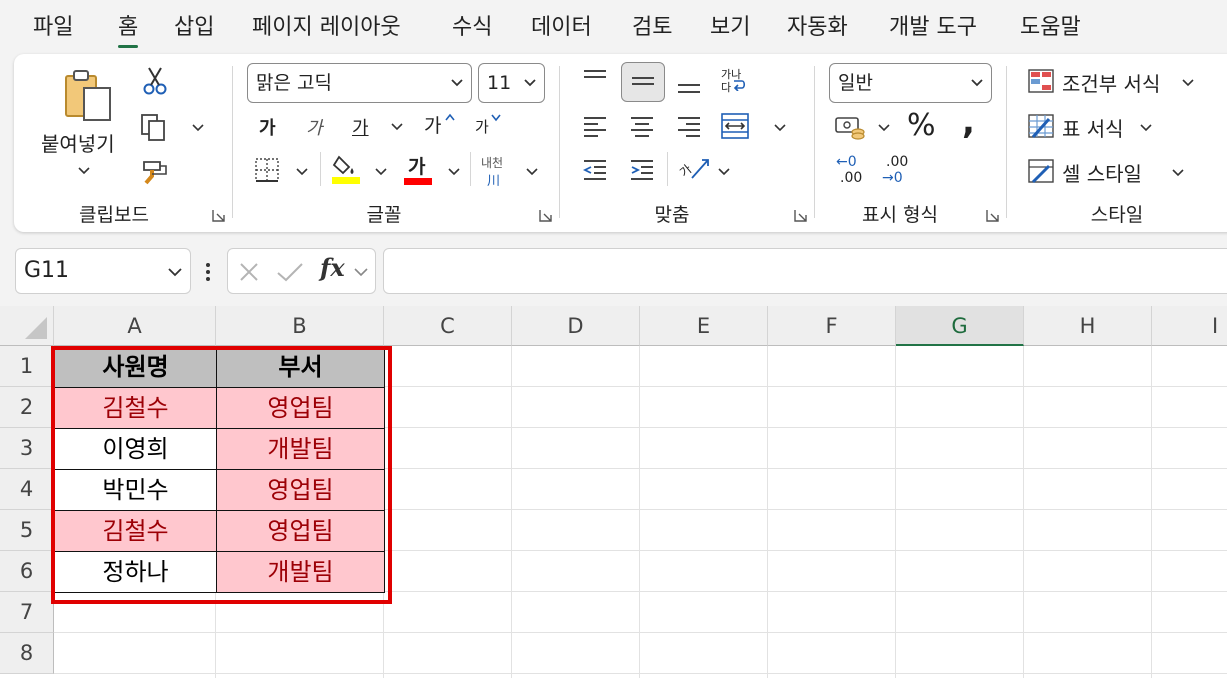 Image resolution: width=1227 pixels, height=678 pixels. I want to click on shrink-font-button: 가, so click(482, 126).